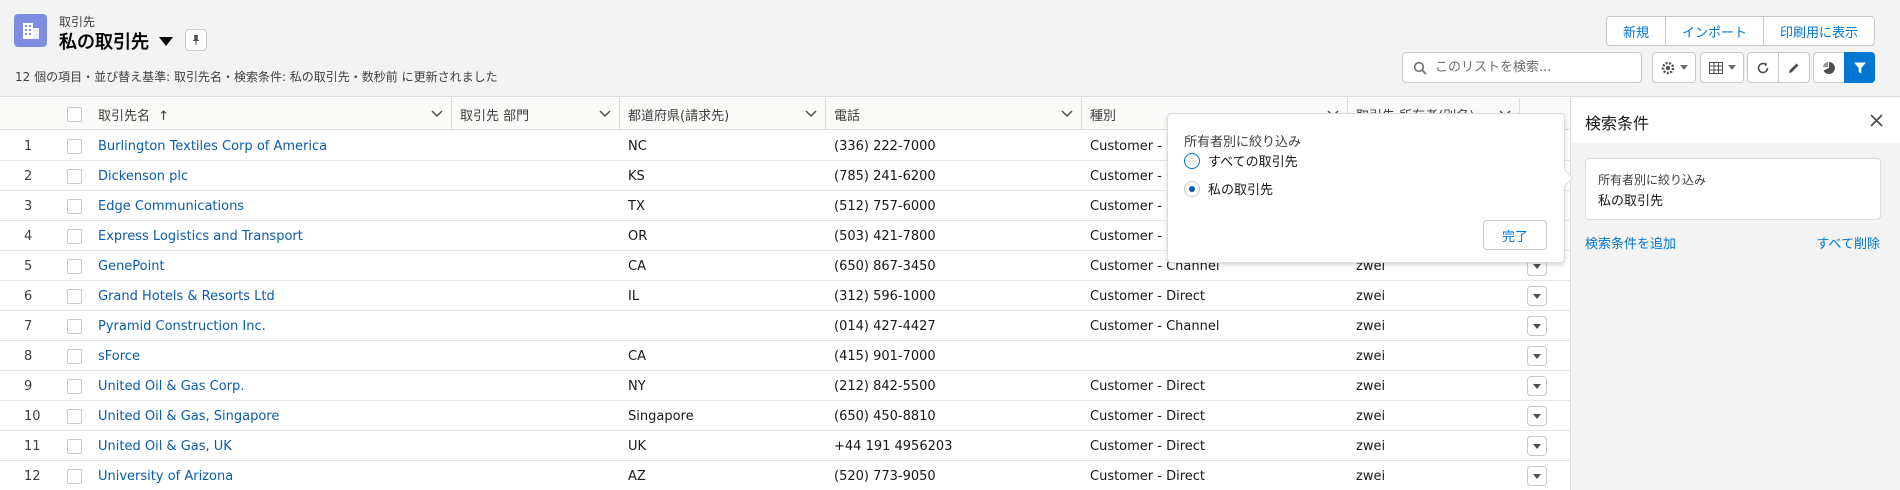 This screenshot has width=1900, height=490. Describe the element at coordinates (637, 476) in the screenshot. I see `billing-state-cell: AZ` at that location.